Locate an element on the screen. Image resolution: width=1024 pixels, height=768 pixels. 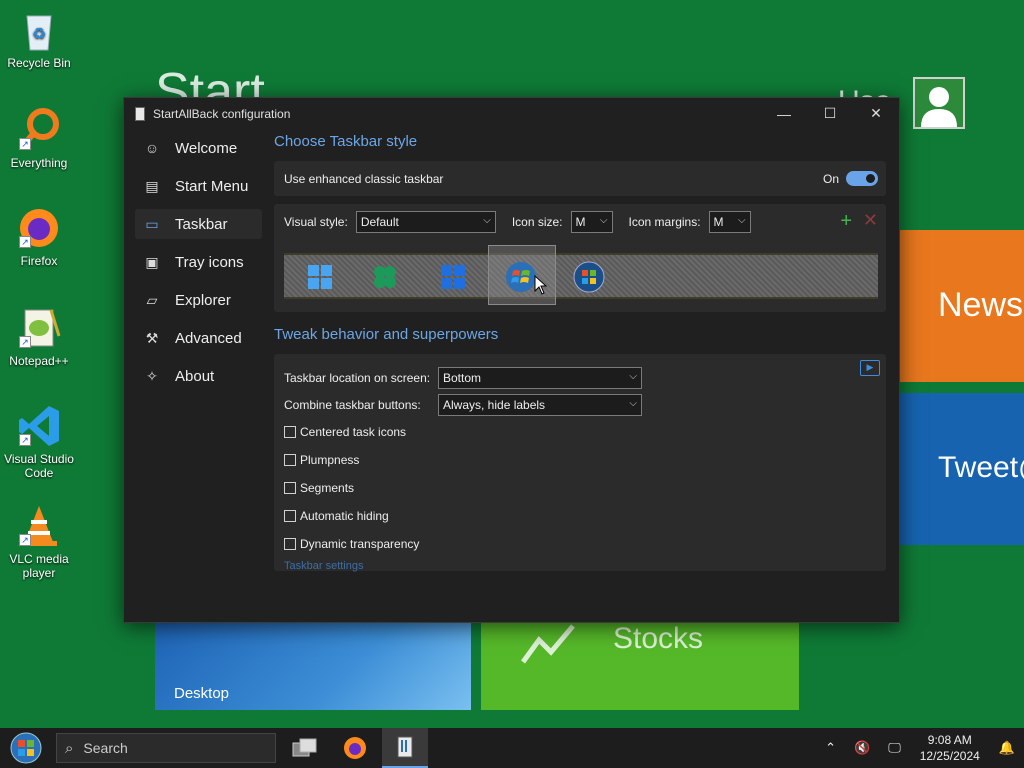
minimize-button: — is located at coordinates (784, 113).